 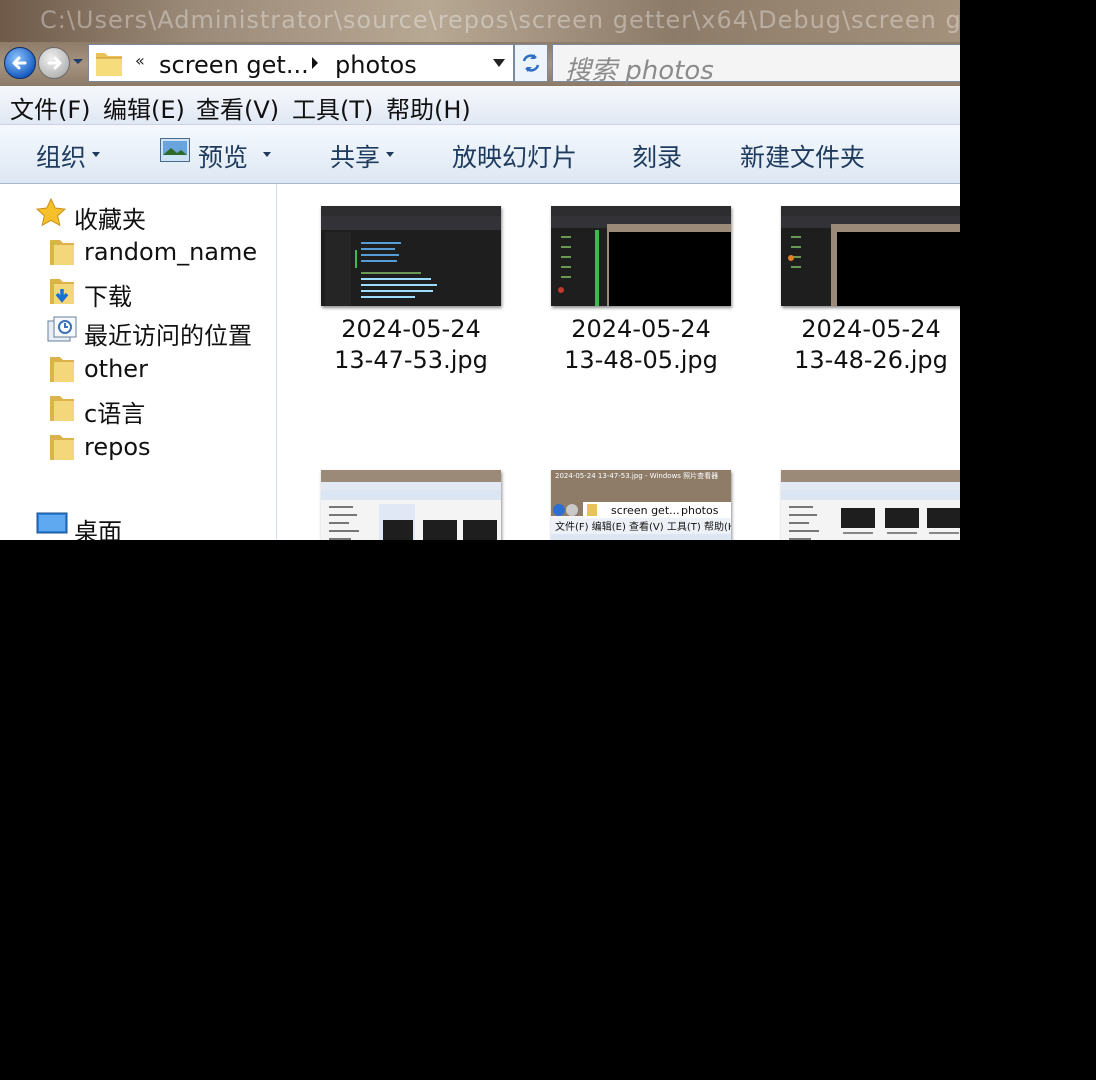 I want to click on file-caption: 2024-05-24 13-48-26.jpg, so click(x=865, y=345).